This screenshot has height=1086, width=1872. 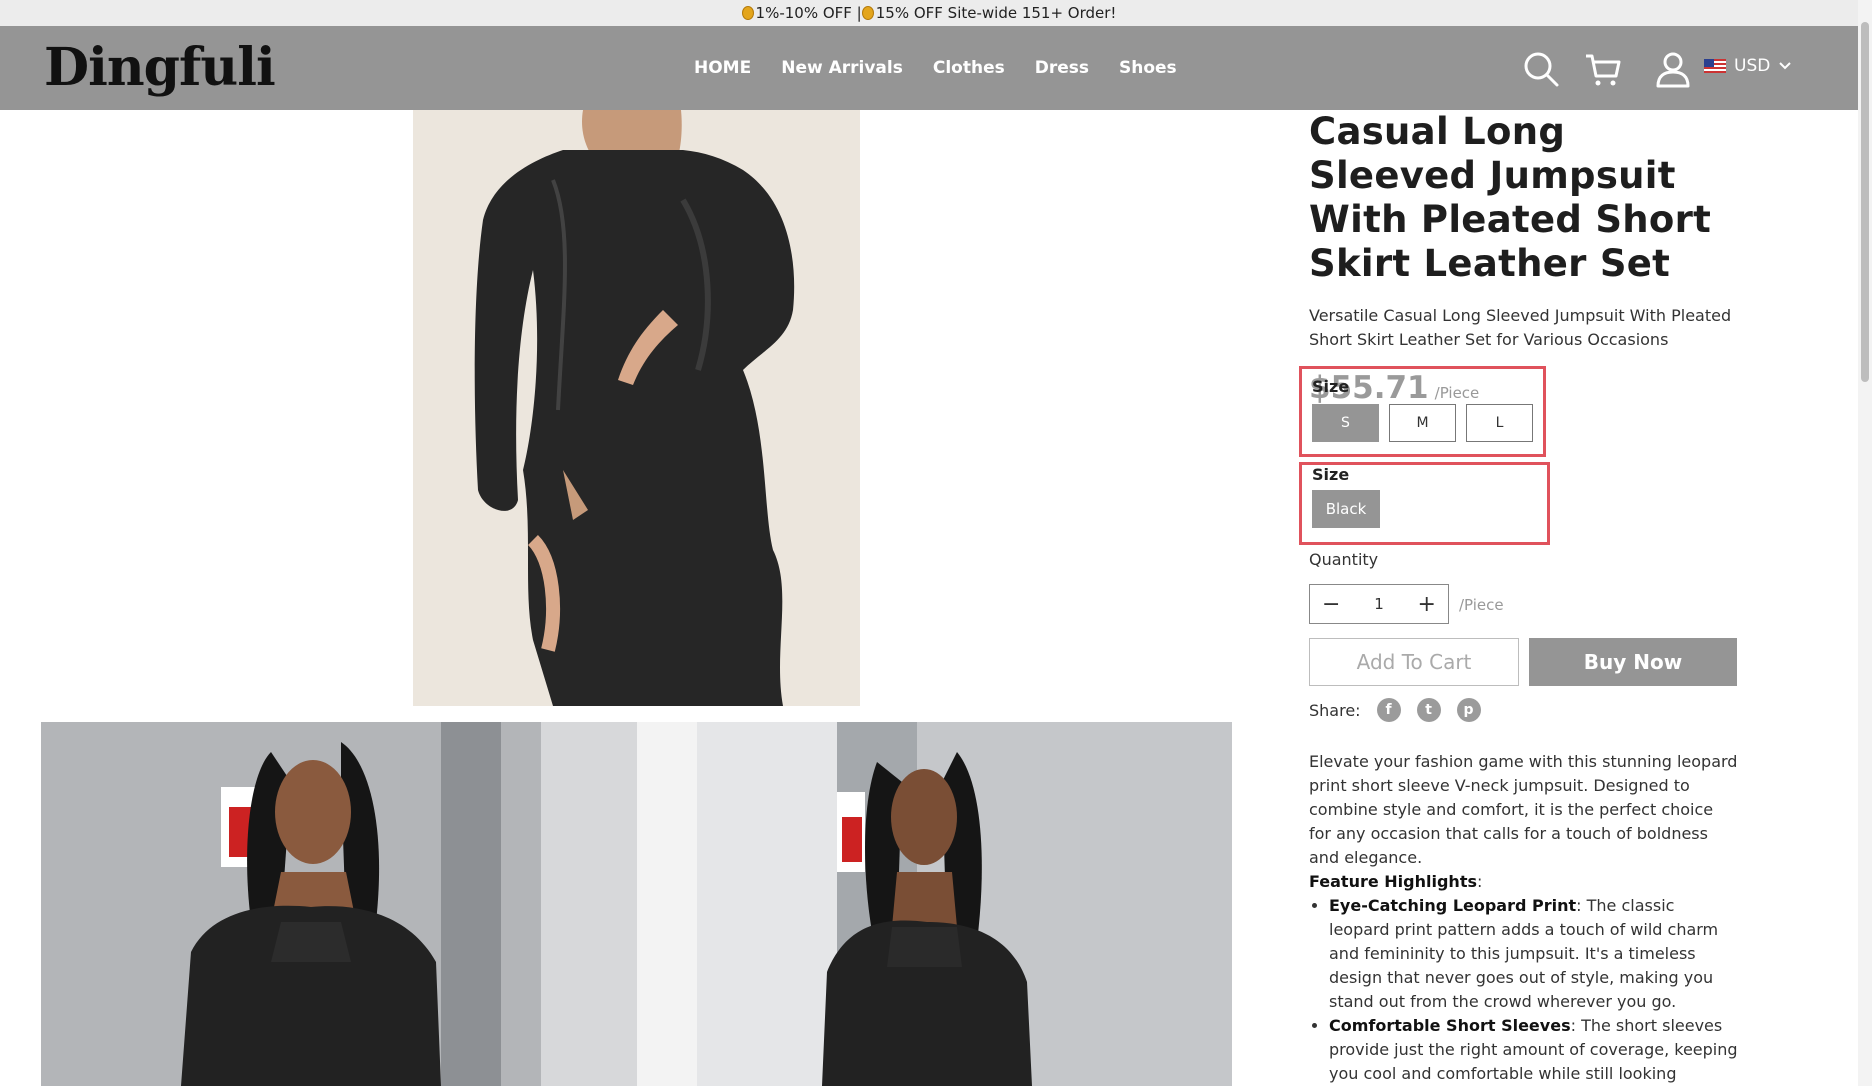 What do you see at coordinates (1468, 710) in the screenshot?
I see `pinterest-icon: p` at bounding box center [1468, 710].